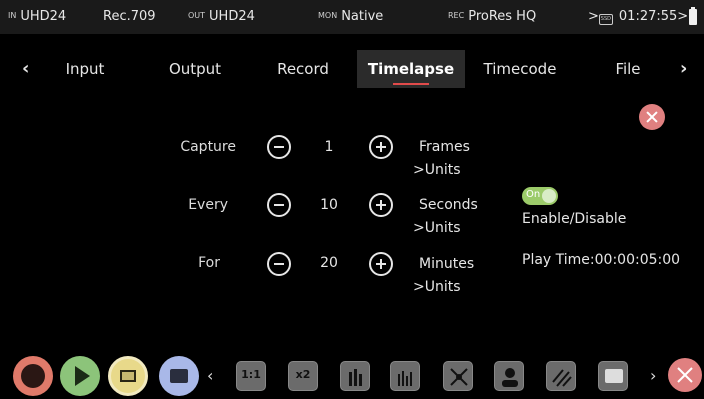 The width and height of the screenshot is (704, 399). Describe the element at coordinates (601, 260) in the screenshot. I see `play-time: Play Time:00:00:05:00` at that location.